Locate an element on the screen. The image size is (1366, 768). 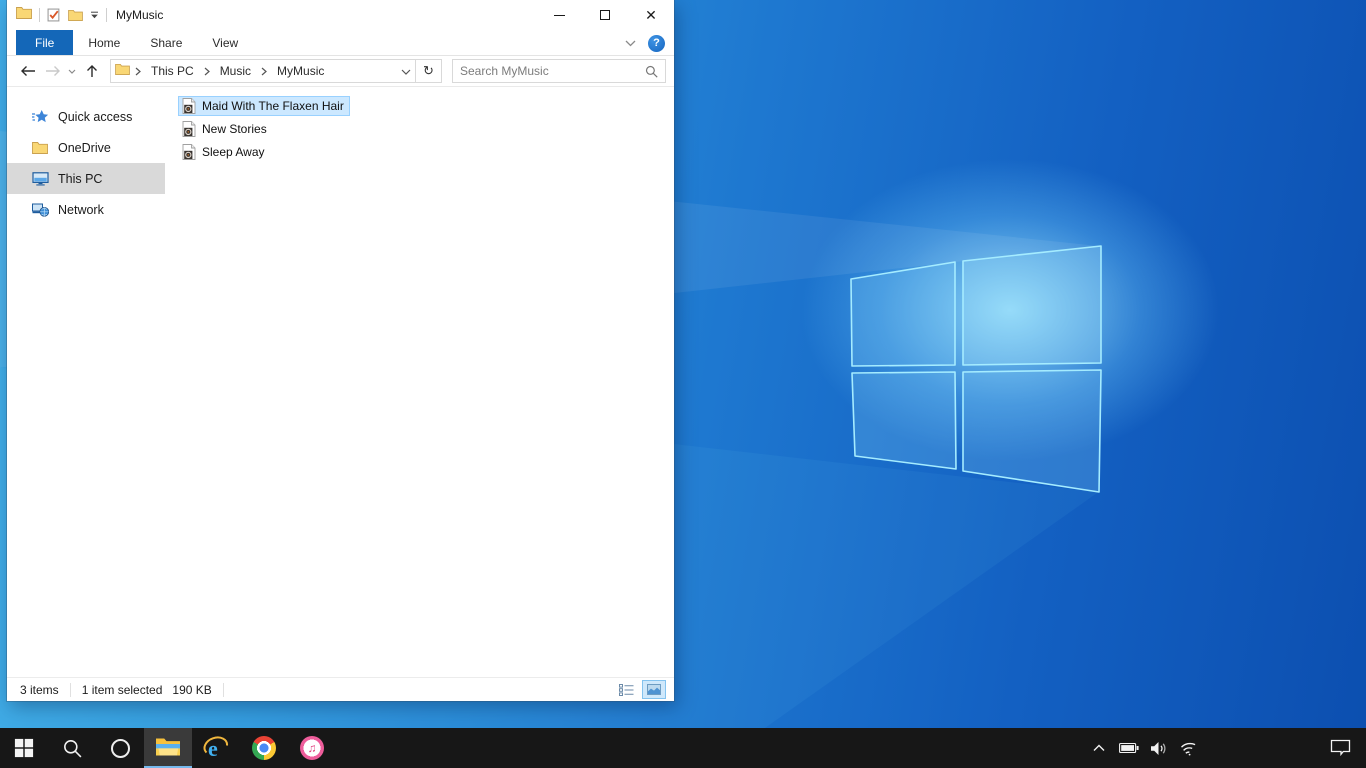
refresh-button: ↻ is located at coordinates (429, 71).